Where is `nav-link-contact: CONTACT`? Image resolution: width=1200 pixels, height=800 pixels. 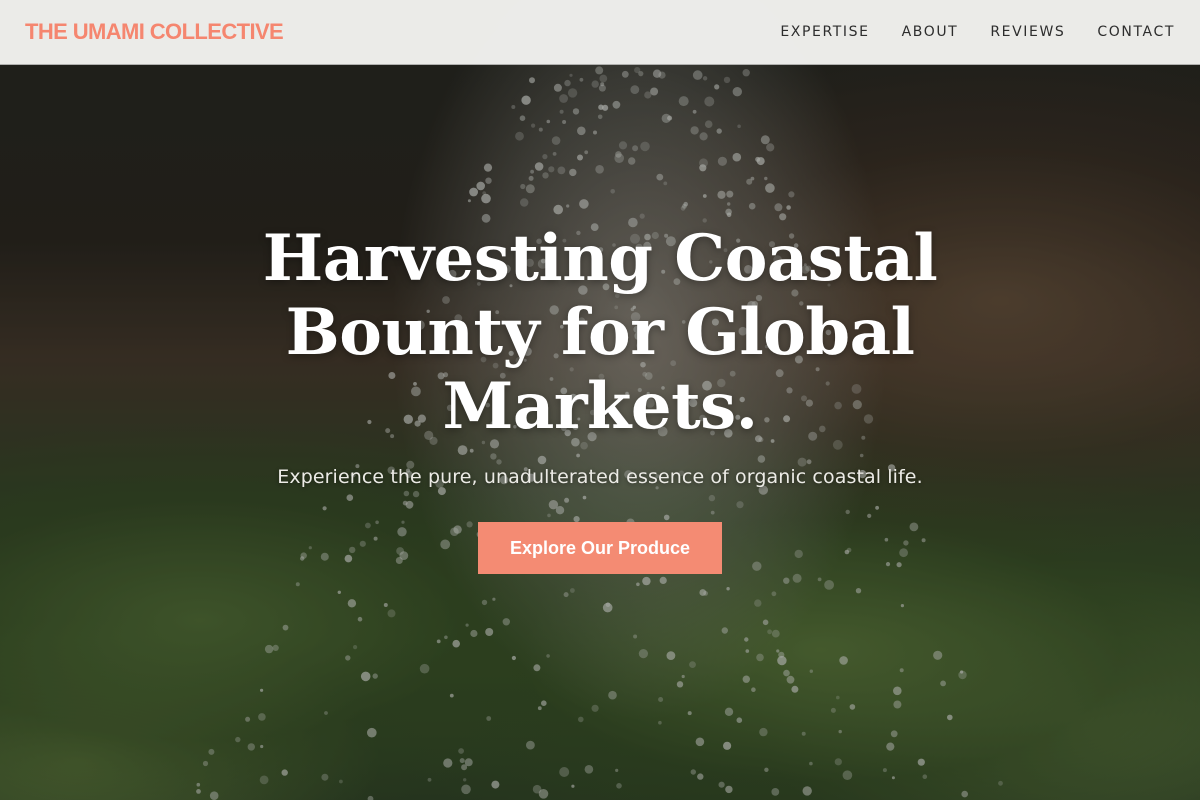
nav-link-contact: CONTACT is located at coordinates (1136, 32).